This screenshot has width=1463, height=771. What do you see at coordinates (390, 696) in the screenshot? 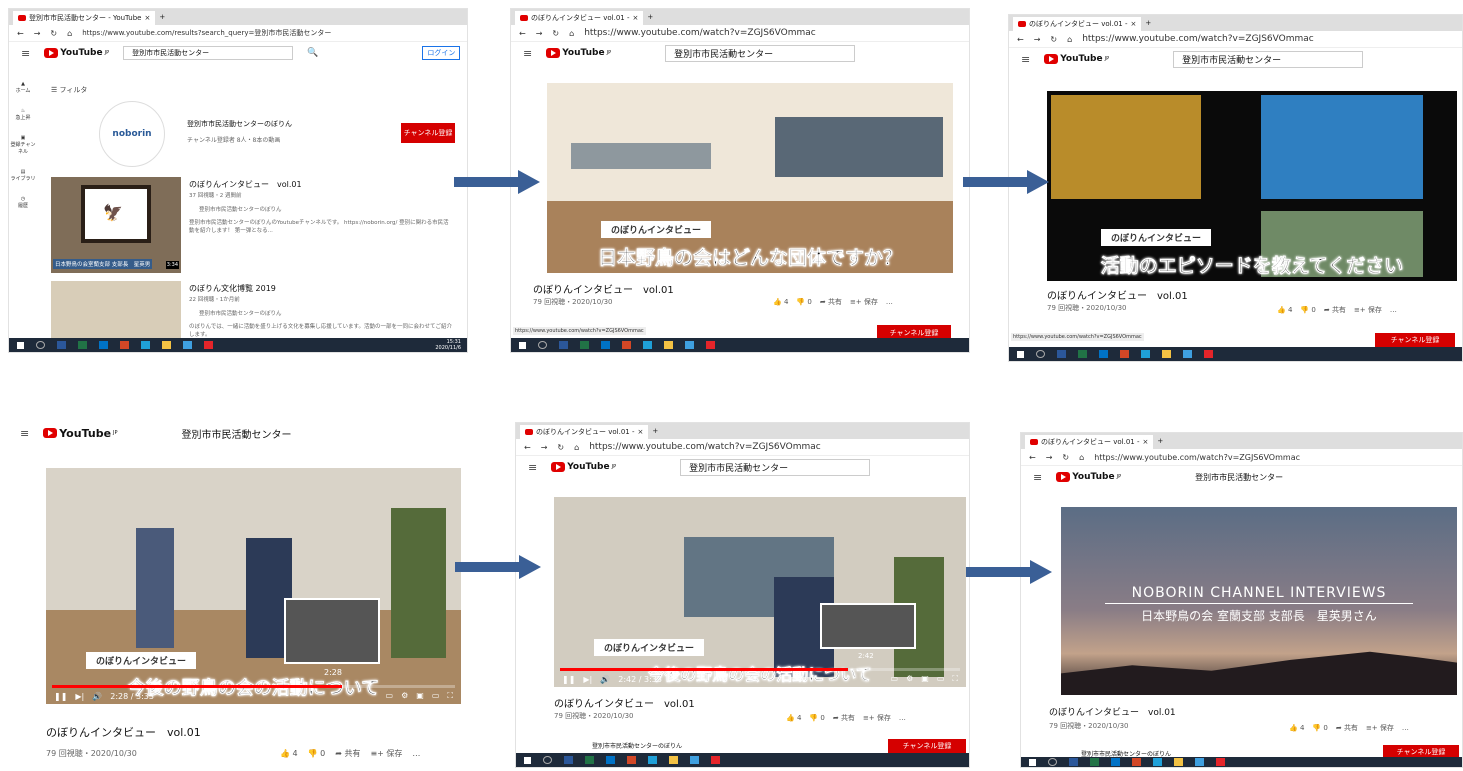
I see `subtitles-icon: ▭` at bounding box center [390, 696].